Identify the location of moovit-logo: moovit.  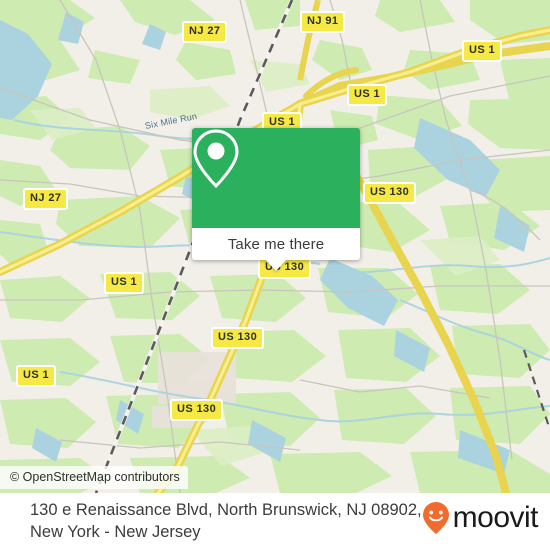
(480, 518).